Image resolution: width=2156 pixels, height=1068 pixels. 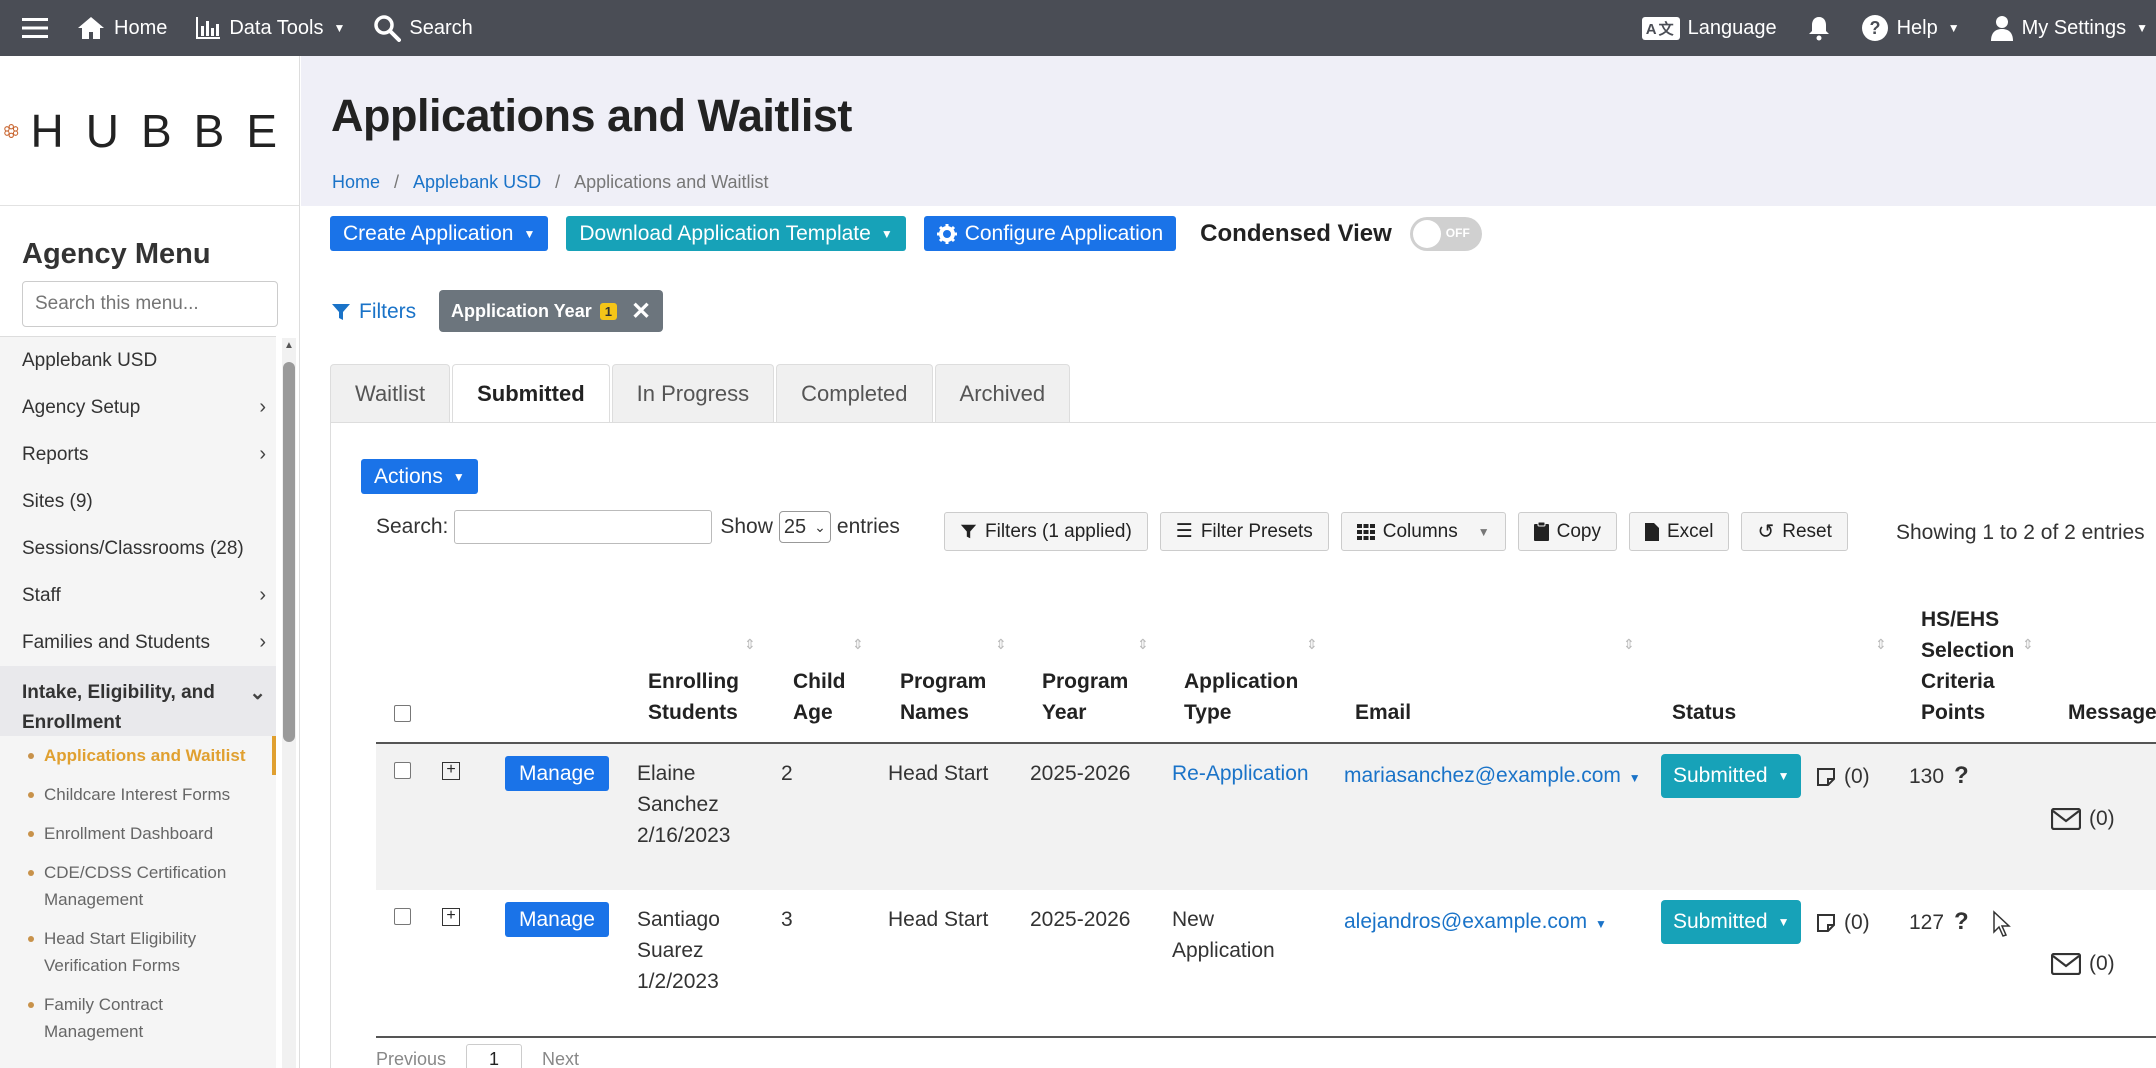 What do you see at coordinates (138, 794) in the screenshot?
I see `sub-item-childcare-interest-forms: Childcare Interest Forms` at bounding box center [138, 794].